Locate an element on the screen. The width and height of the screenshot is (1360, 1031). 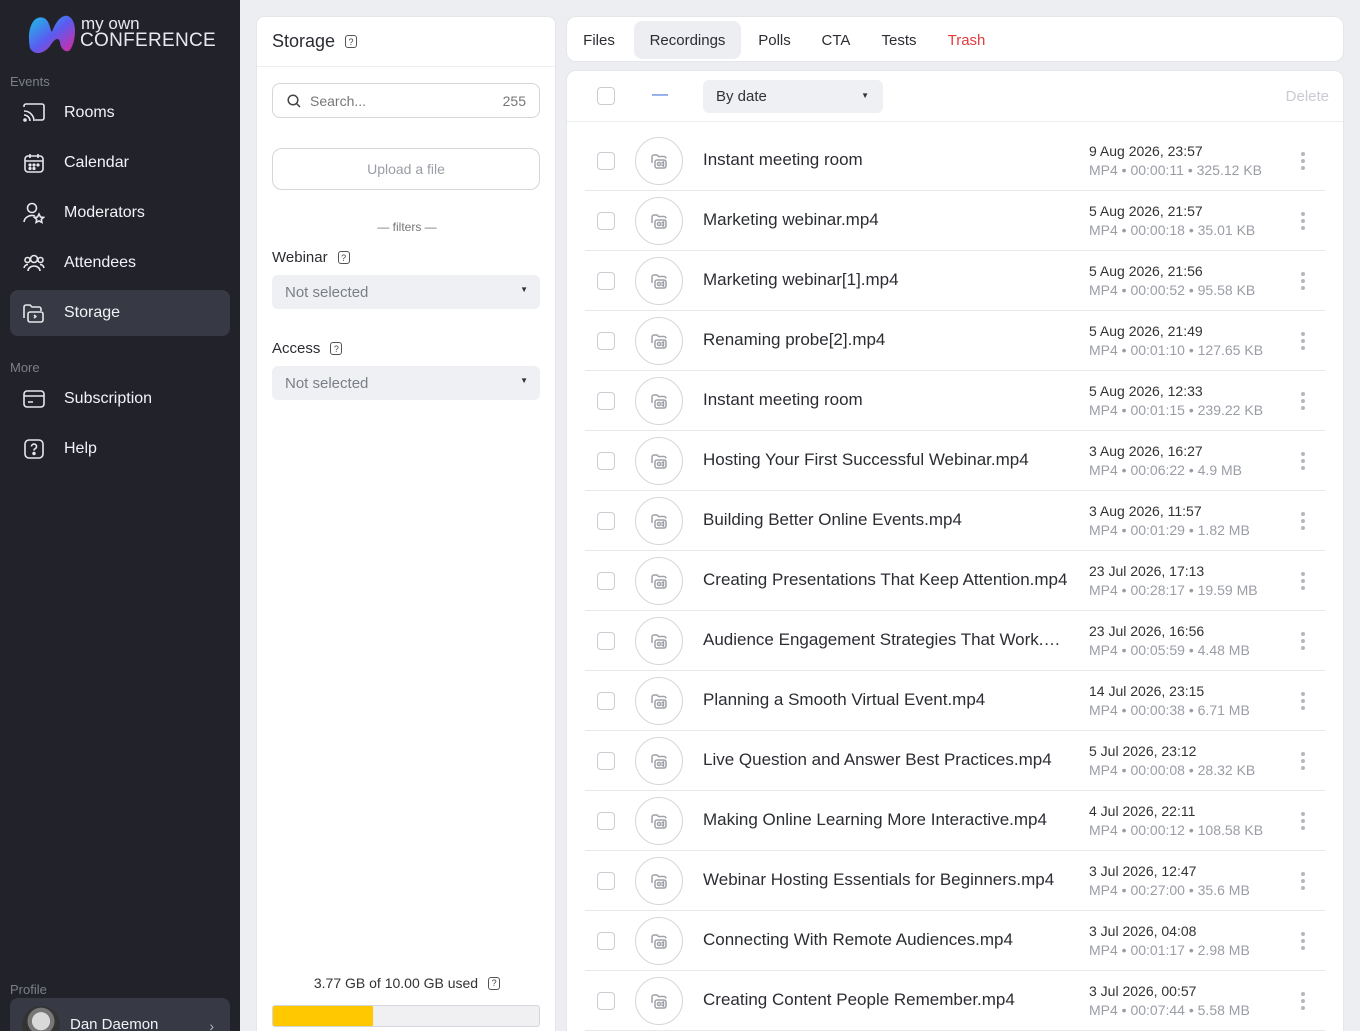
tab-cta: CTA is located at coordinates (836, 40).